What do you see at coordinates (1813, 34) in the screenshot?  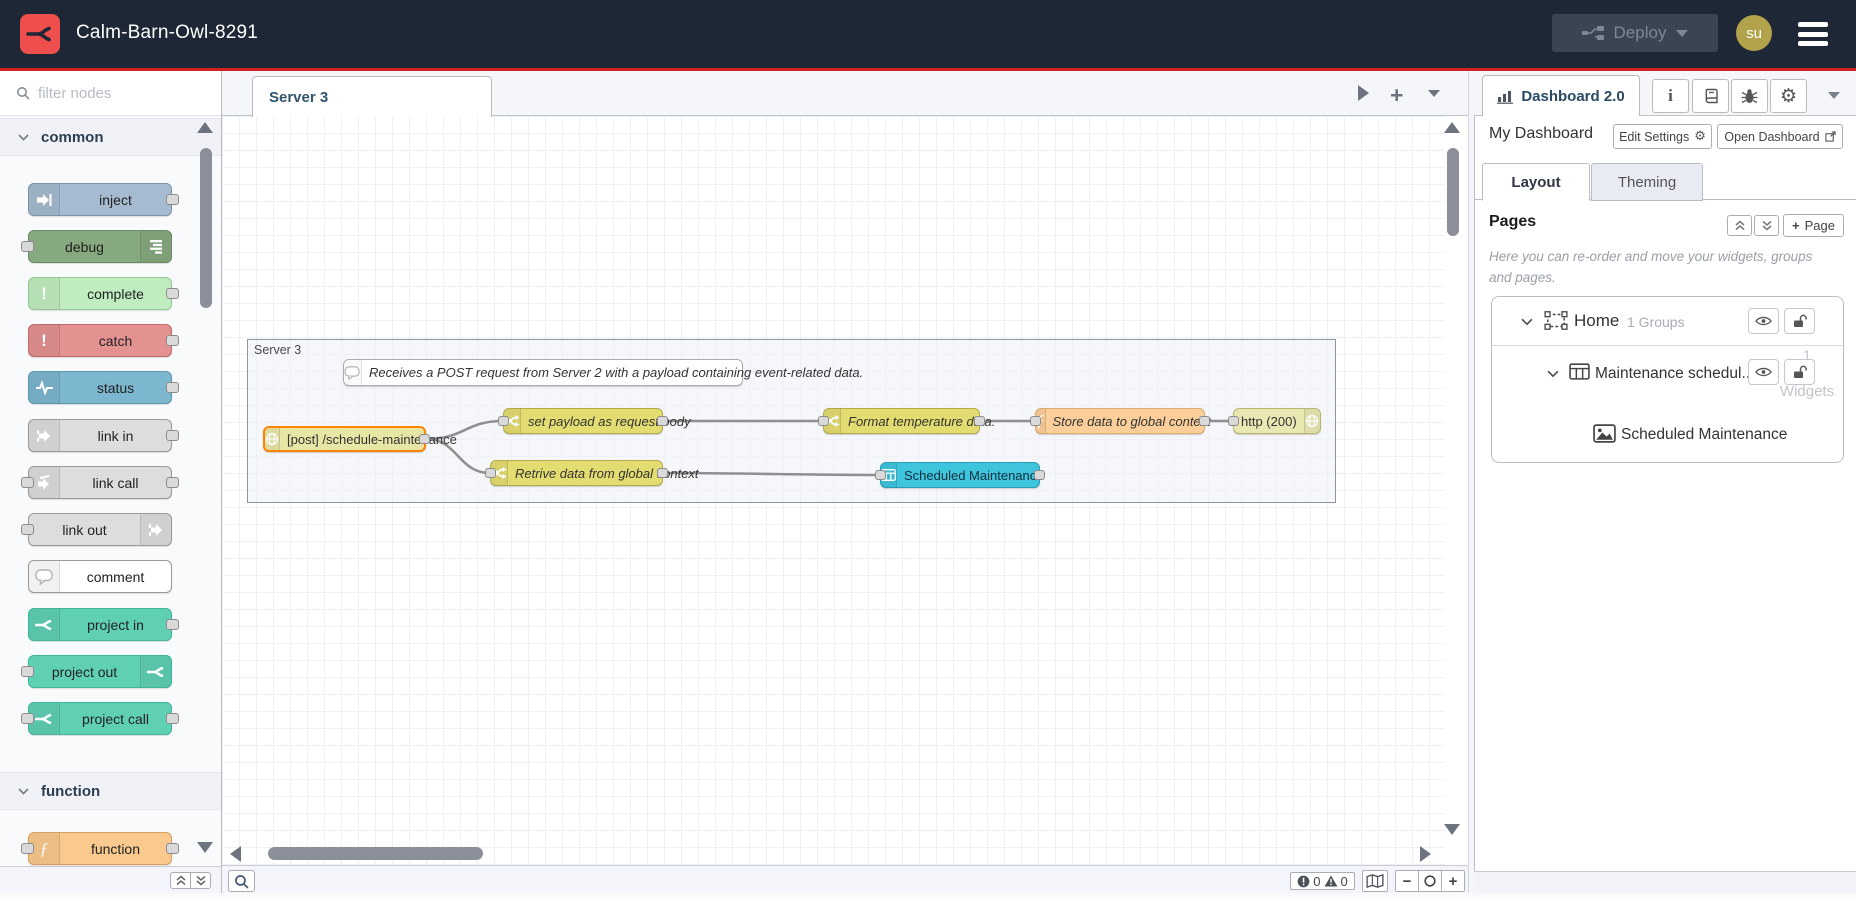 I see `main-menu-button` at bounding box center [1813, 34].